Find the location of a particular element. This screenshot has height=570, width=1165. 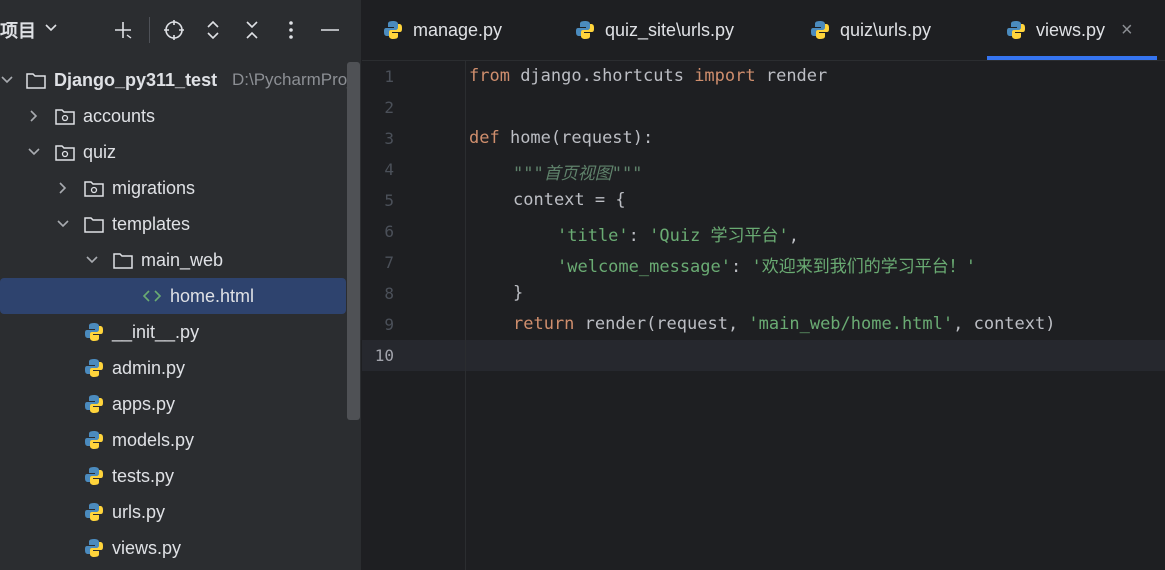

tree-item-accounts: accounts is located at coordinates (173, 116).